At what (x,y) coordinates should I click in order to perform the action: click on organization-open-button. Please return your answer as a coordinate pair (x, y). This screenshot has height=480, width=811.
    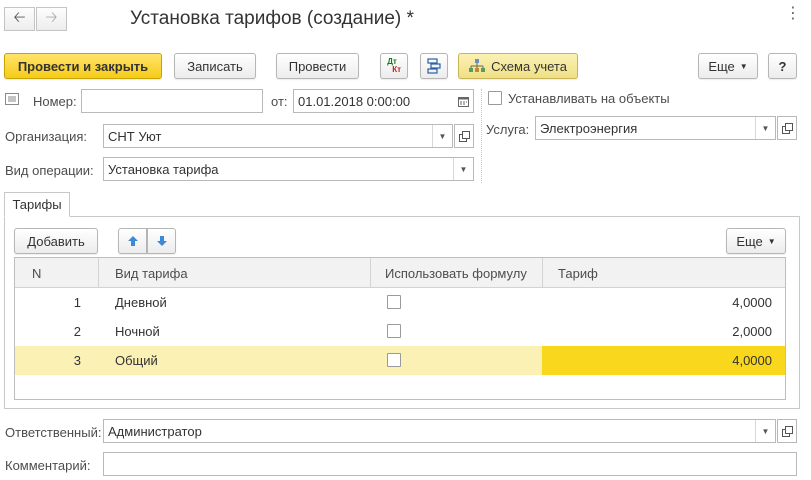
    Looking at the image, I should click on (464, 136).